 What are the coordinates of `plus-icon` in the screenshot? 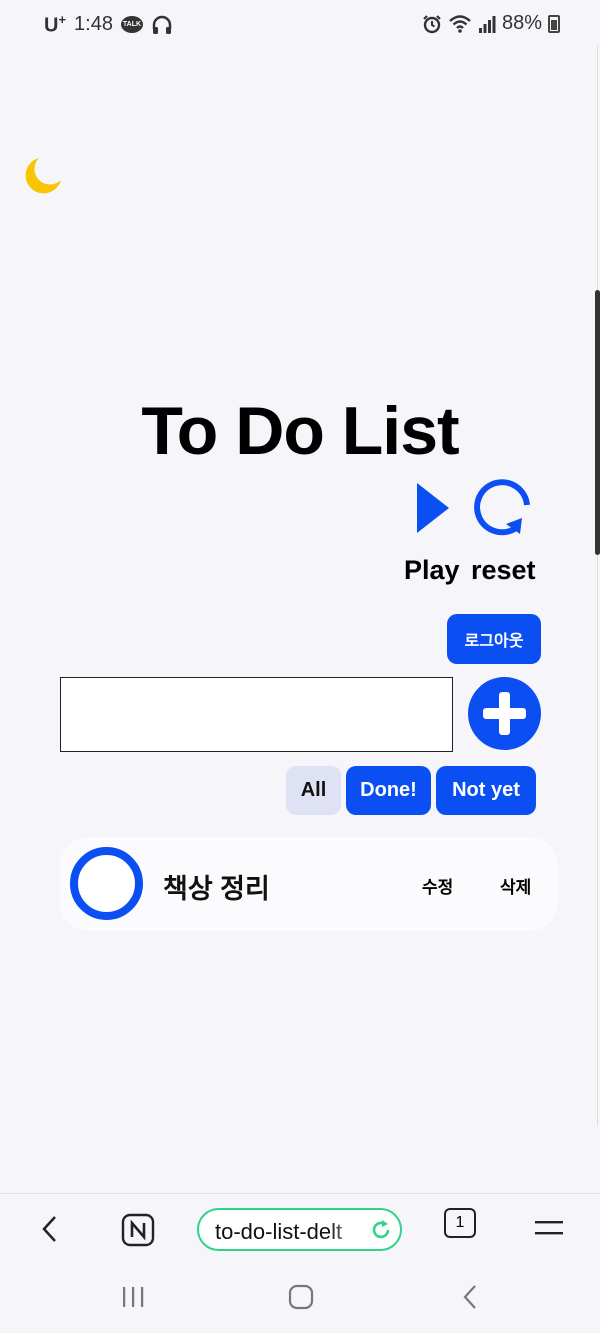 It's located at (504, 713).